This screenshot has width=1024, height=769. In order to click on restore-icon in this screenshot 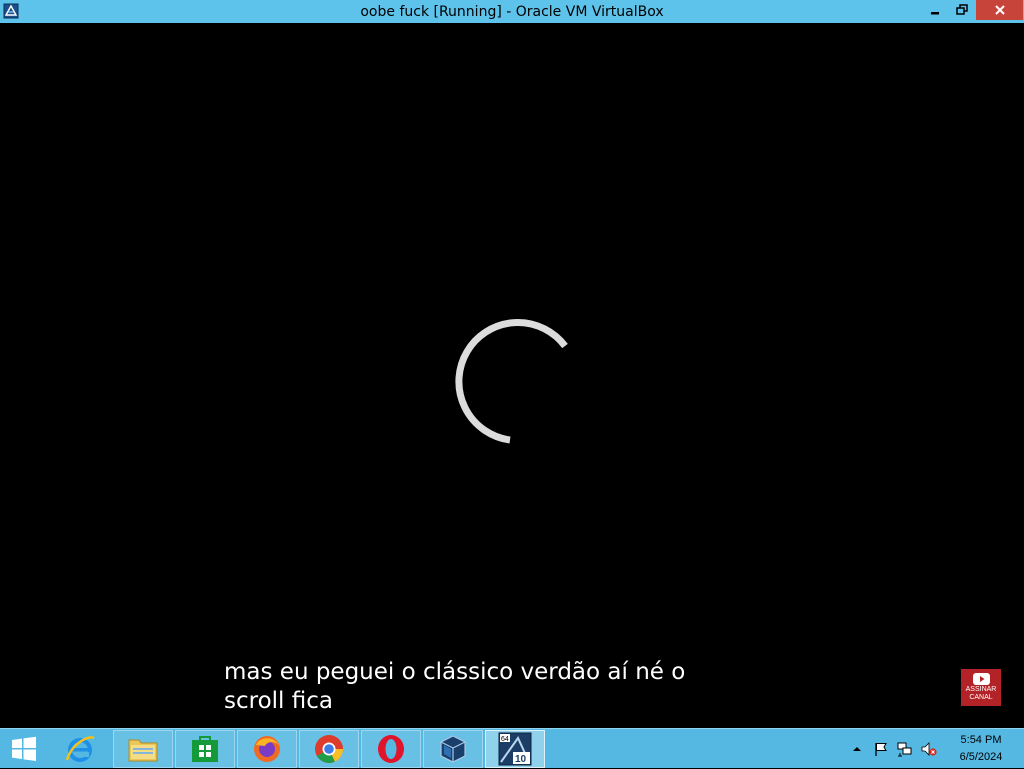, I will do `click(962, 9)`.